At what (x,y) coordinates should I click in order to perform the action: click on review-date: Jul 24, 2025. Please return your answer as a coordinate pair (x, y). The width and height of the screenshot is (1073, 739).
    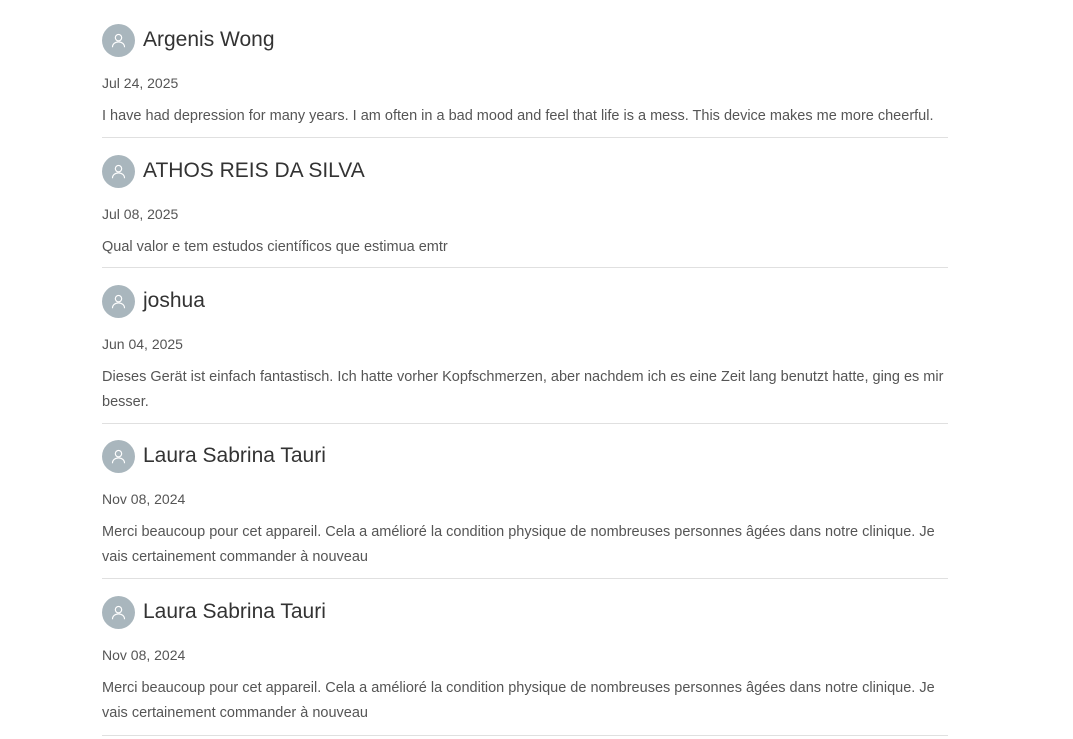
    Looking at the image, I should click on (140, 83).